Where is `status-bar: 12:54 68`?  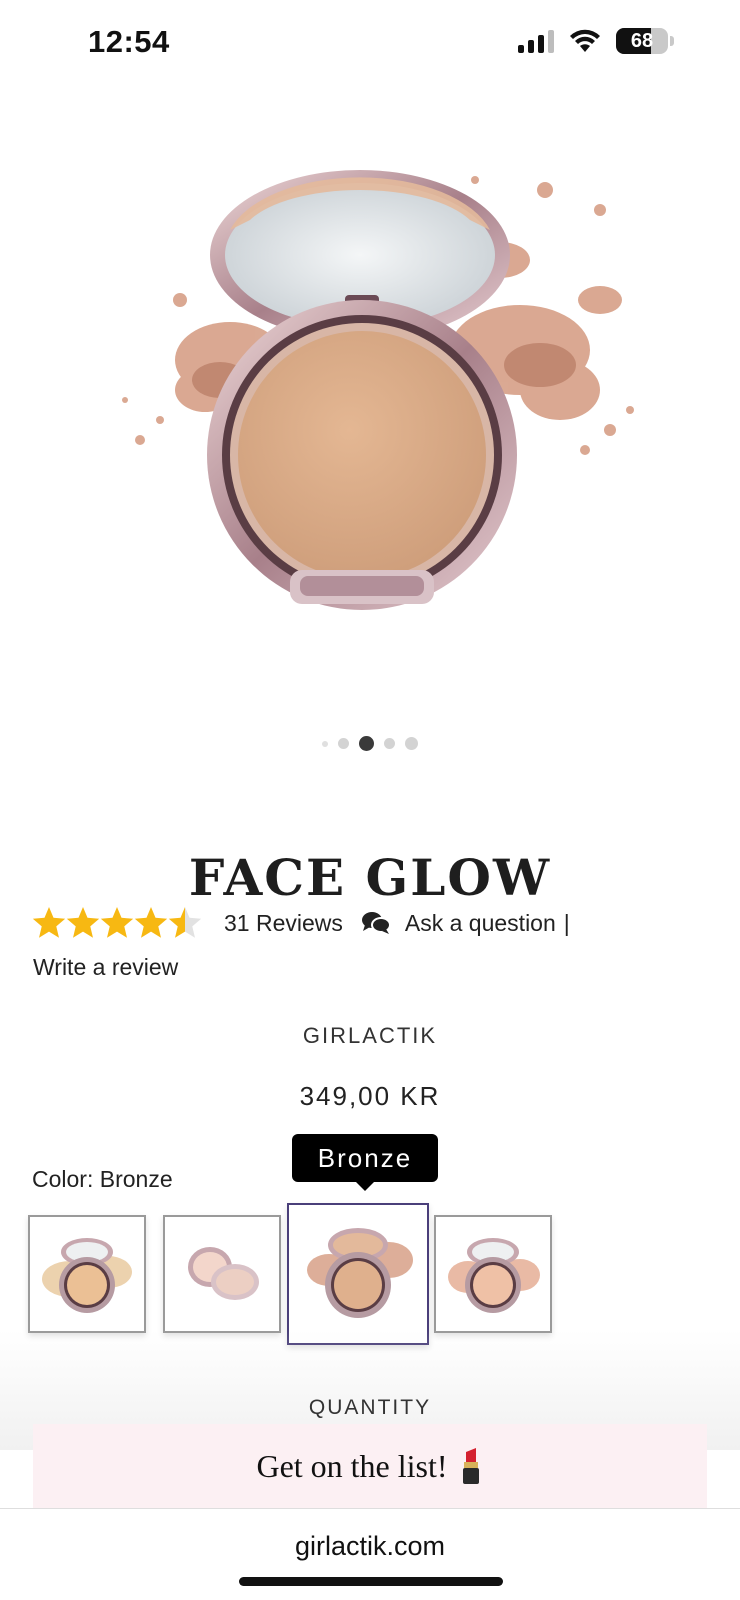 status-bar: 12:54 68 is located at coordinates (370, 44).